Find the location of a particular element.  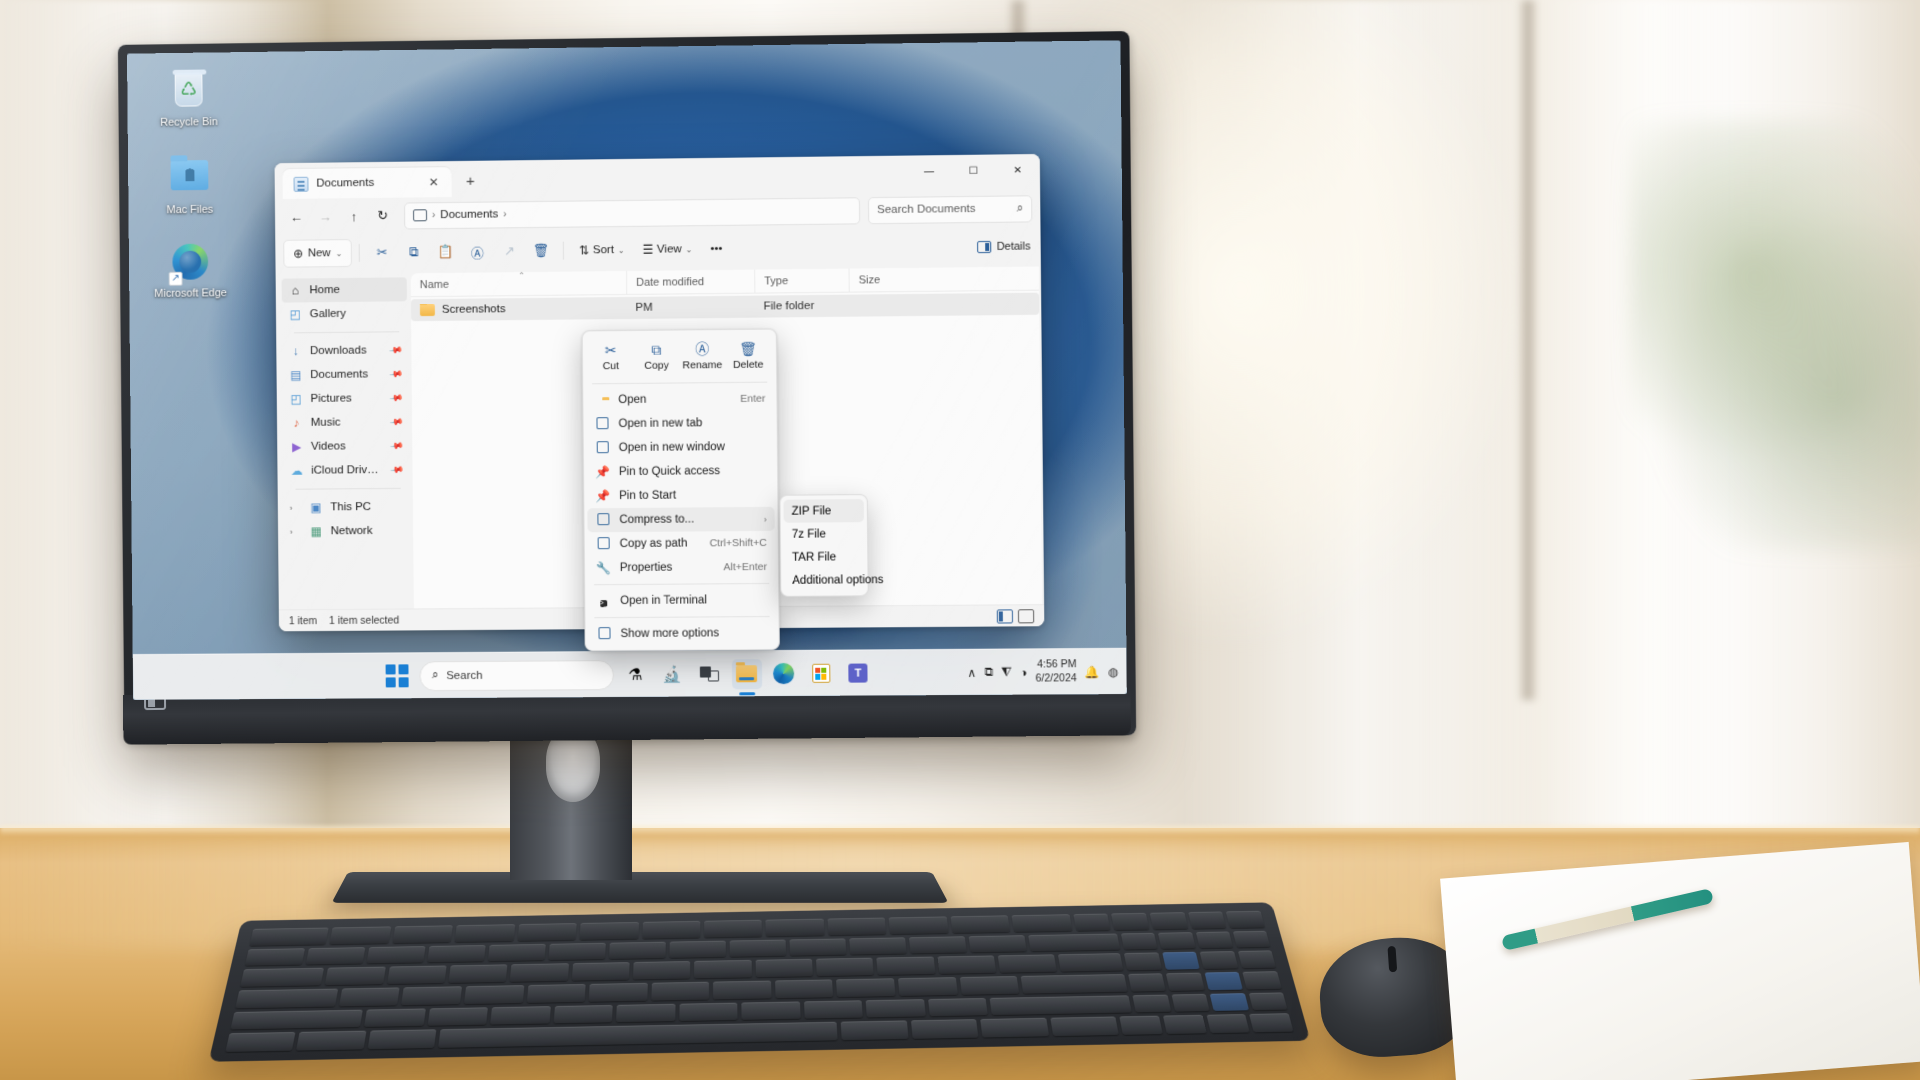

copilot-icon: ◍ is located at coordinates (1113, 671).